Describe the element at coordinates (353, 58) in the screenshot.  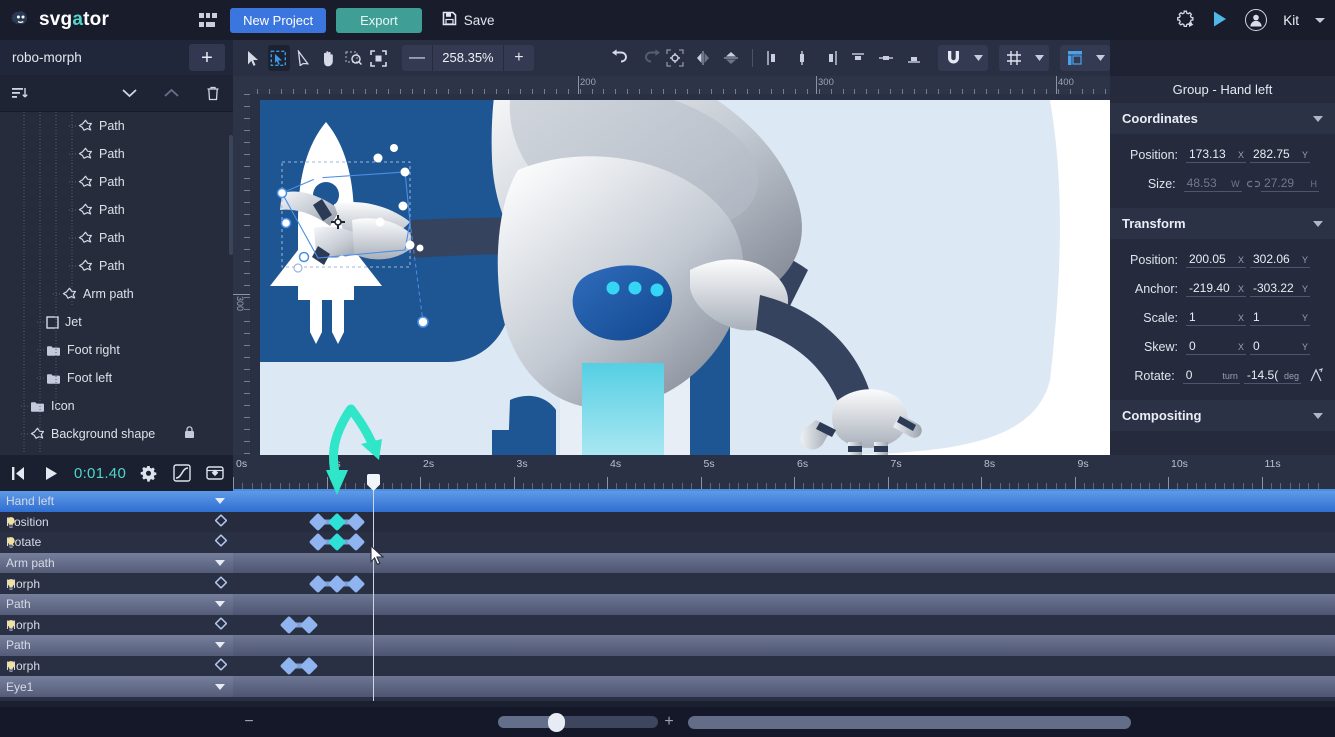
I see `zoom-region-tool` at that location.